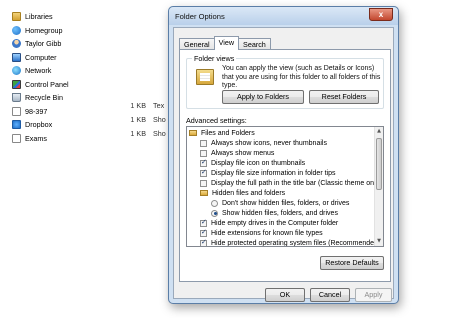 The width and height of the screenshot is (450, 318). I want to click on vertical-scrollbar: ▲ ▼, so click(378, 186).